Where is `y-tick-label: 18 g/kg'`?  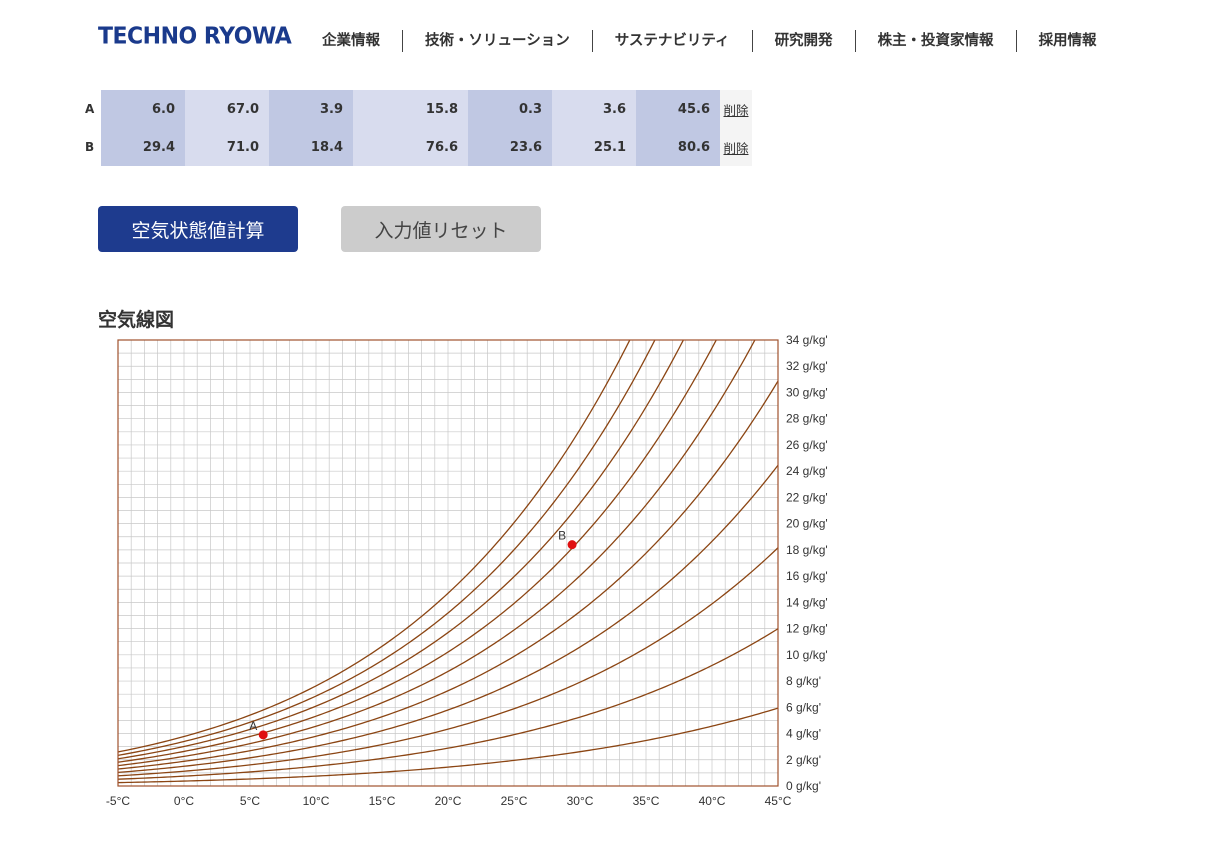 y-tick-label: 18 g/kg' is located at coordinates (807, 550).